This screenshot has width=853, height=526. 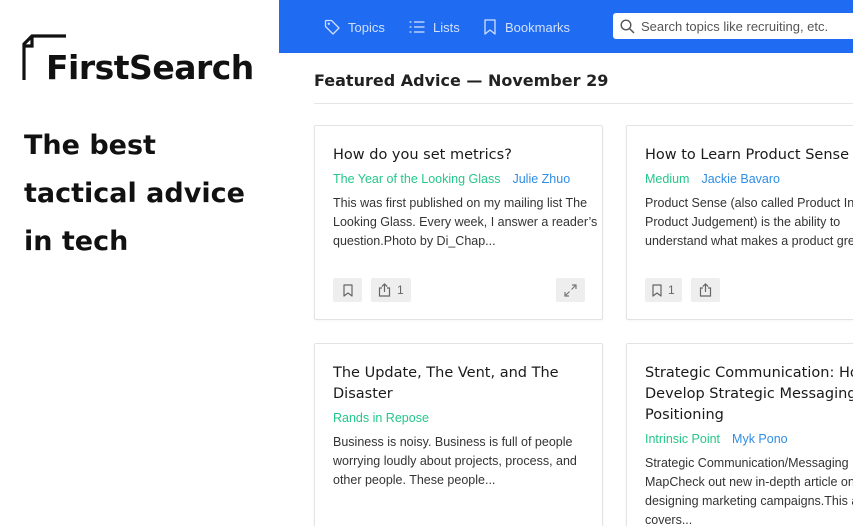 I want to click on share-button, so click(x=705, y=290).